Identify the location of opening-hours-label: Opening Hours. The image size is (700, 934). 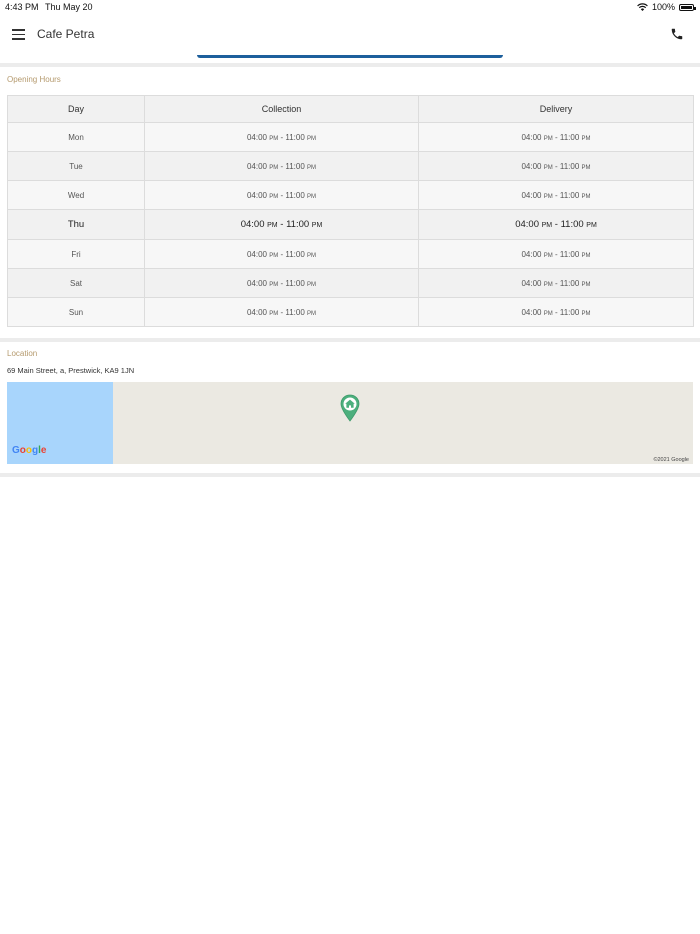
(34, 79).